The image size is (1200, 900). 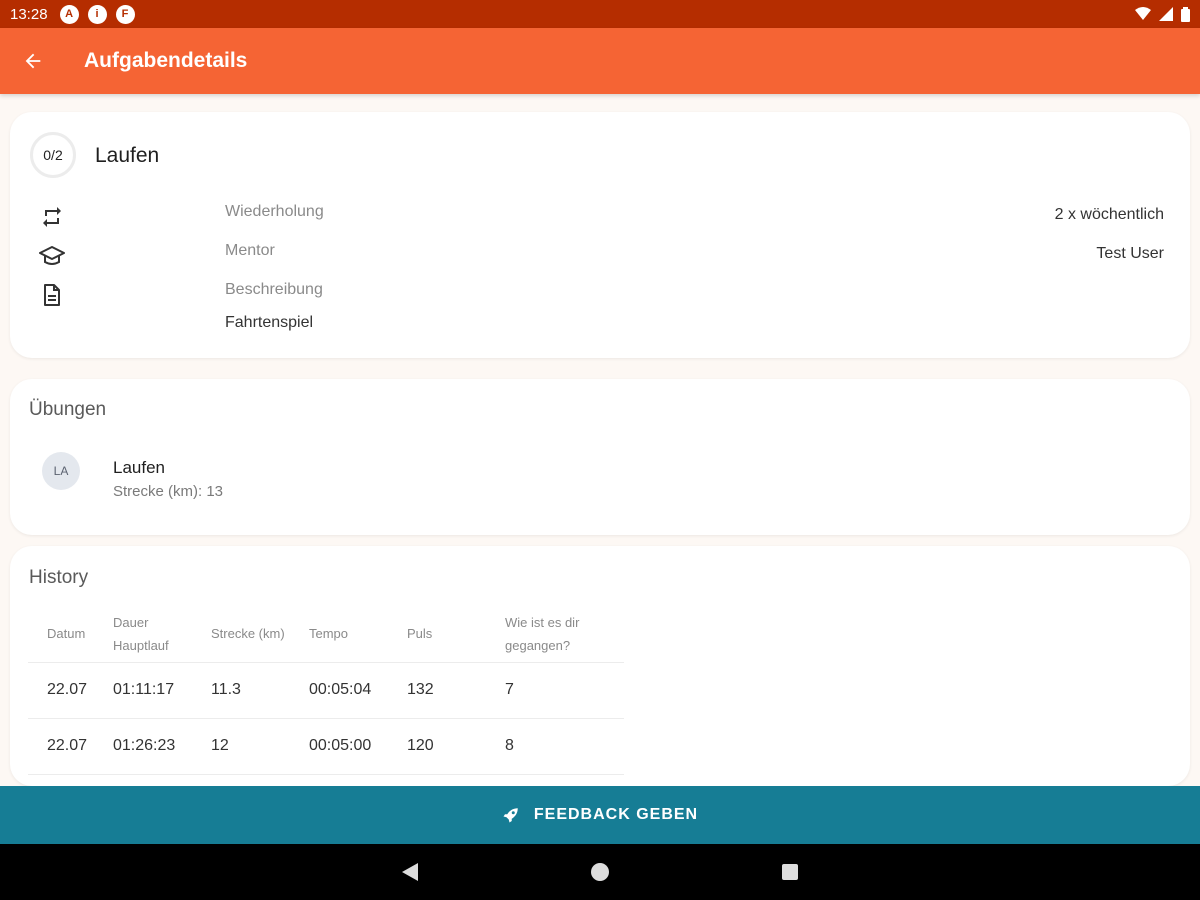 What do you see at coordinates (52, 217) in the screenshot?
I see `repeat-icon` at bounding box center [52, 217].